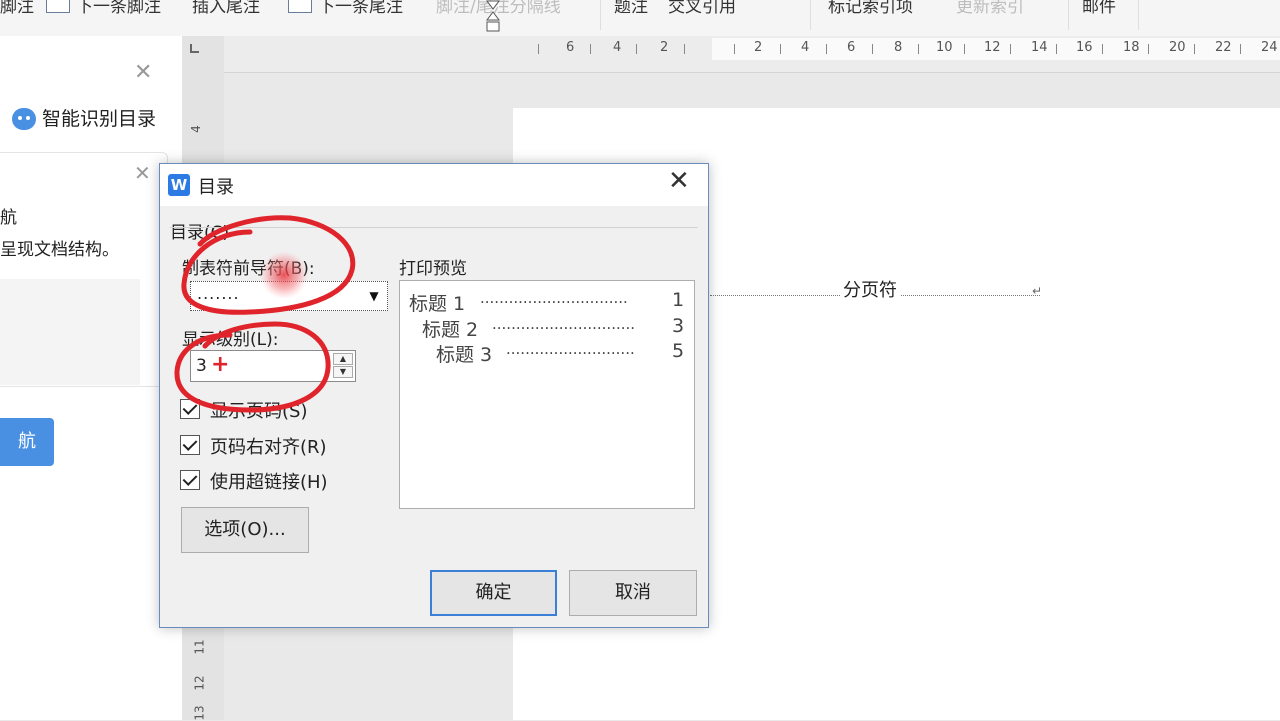  I want to click on next-footnote-icon, so click(58, 6).